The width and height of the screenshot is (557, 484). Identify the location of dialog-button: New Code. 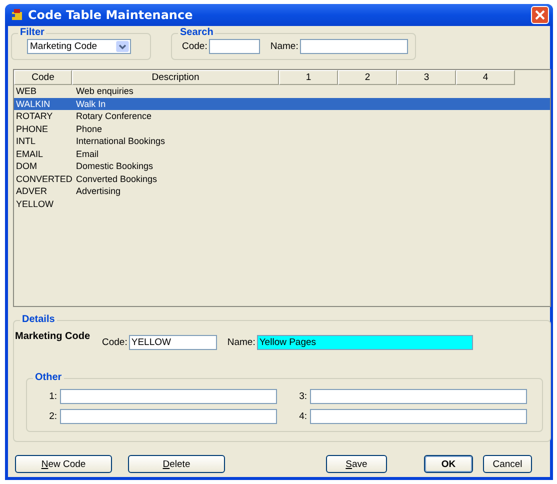
(63, 464).